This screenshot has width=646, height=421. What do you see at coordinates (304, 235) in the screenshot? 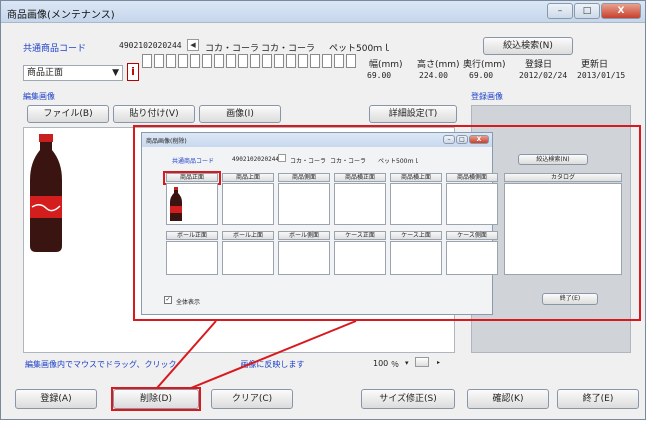
I see `header-ball-side: ボール側面` at bounding box center [304, 235].